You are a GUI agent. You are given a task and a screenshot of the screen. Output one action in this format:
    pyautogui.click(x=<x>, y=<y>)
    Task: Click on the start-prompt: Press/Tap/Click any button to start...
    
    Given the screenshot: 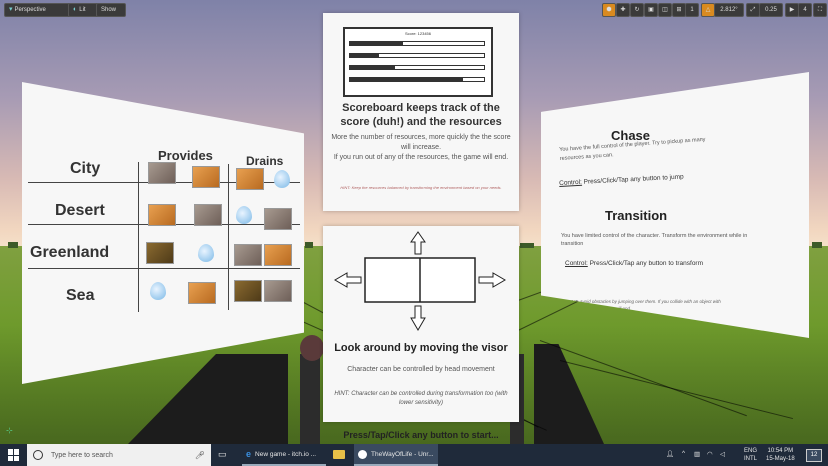 What is the action you would take?
    pyautogui.click(x=421, y=435)
    